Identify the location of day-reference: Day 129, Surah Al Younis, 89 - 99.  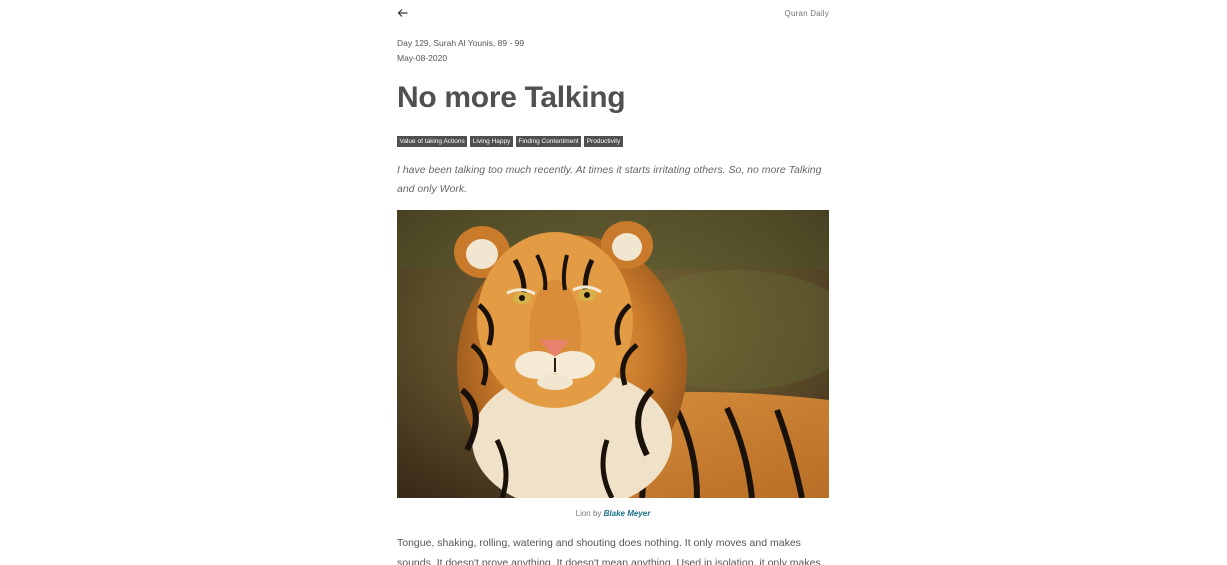
(461, 43).